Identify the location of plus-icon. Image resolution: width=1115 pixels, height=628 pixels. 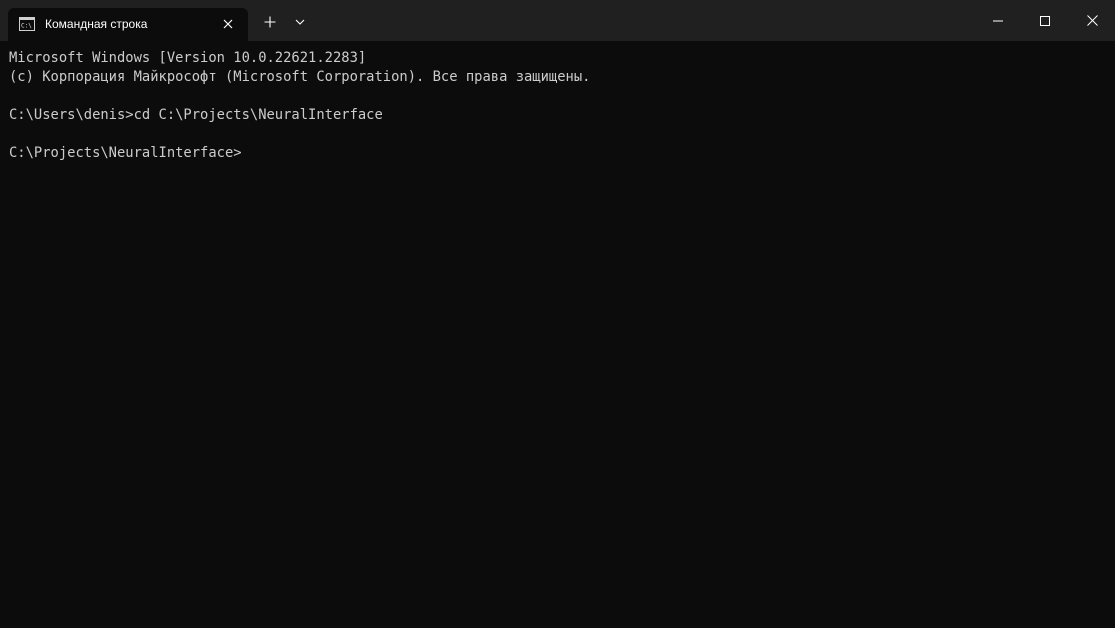
(270, 22).